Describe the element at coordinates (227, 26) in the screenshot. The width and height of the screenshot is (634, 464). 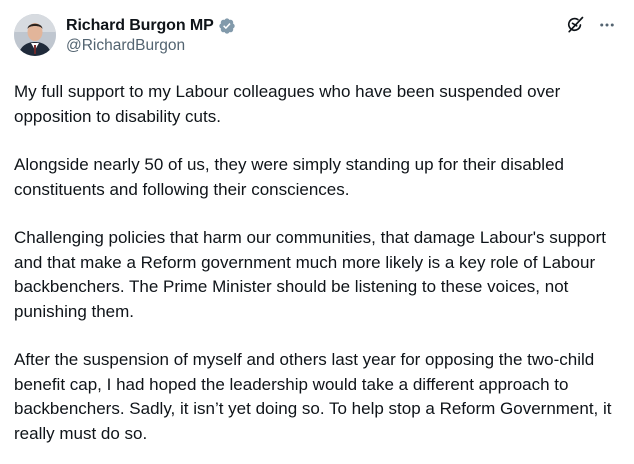
I see `verified-badge-icon` at that location.